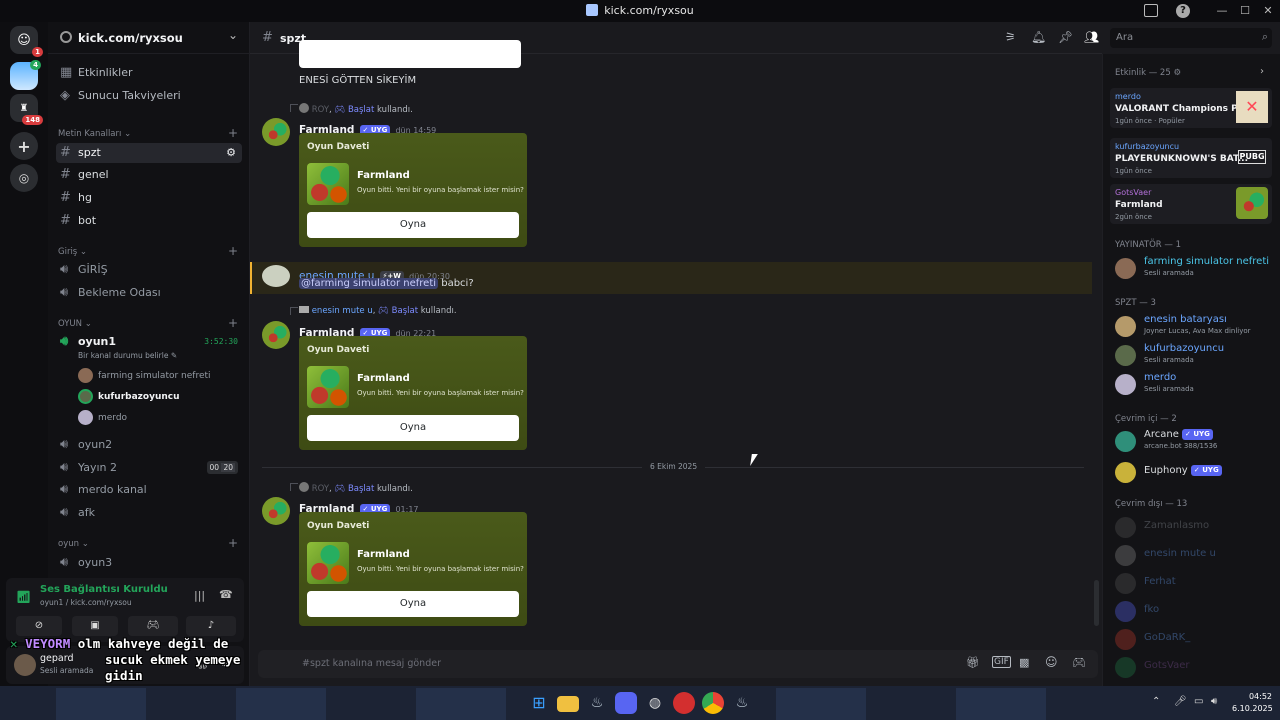  What do you see at coordinates (24, 146) in the screenshot?
I see `add-server-icon: +` at bounding box center [24, 146].